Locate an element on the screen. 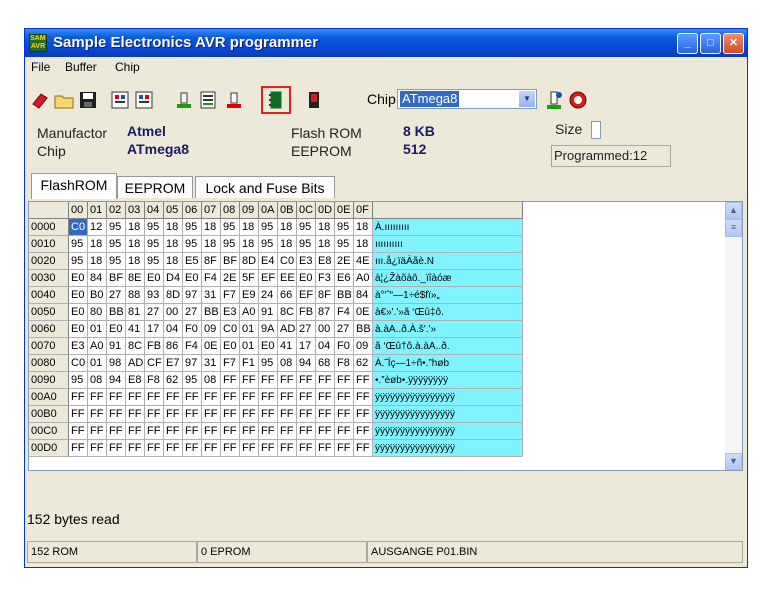 This screenshot has height=593, width=775. hex-byte-cell: B0 is located at coordinates (97, 295).